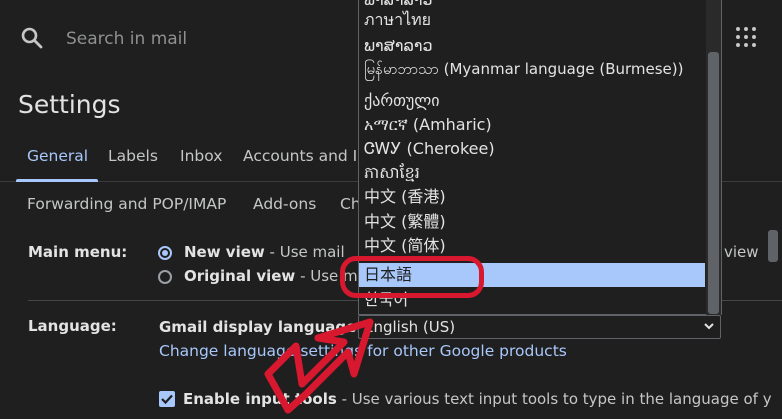  Describe the element at coordinates (713, 183) in the screenshot. I see `dropdown-scrollbar-thumb` at that location.